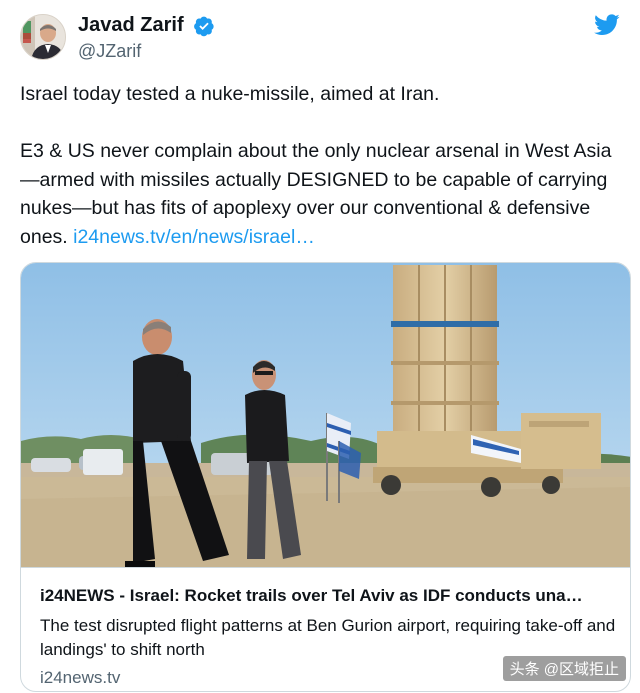 The width and height of the screenshot is (640, 693). Describe the element at coordinates (146, 51) in the screenshot. I see `handle: @JZarif` at that location.